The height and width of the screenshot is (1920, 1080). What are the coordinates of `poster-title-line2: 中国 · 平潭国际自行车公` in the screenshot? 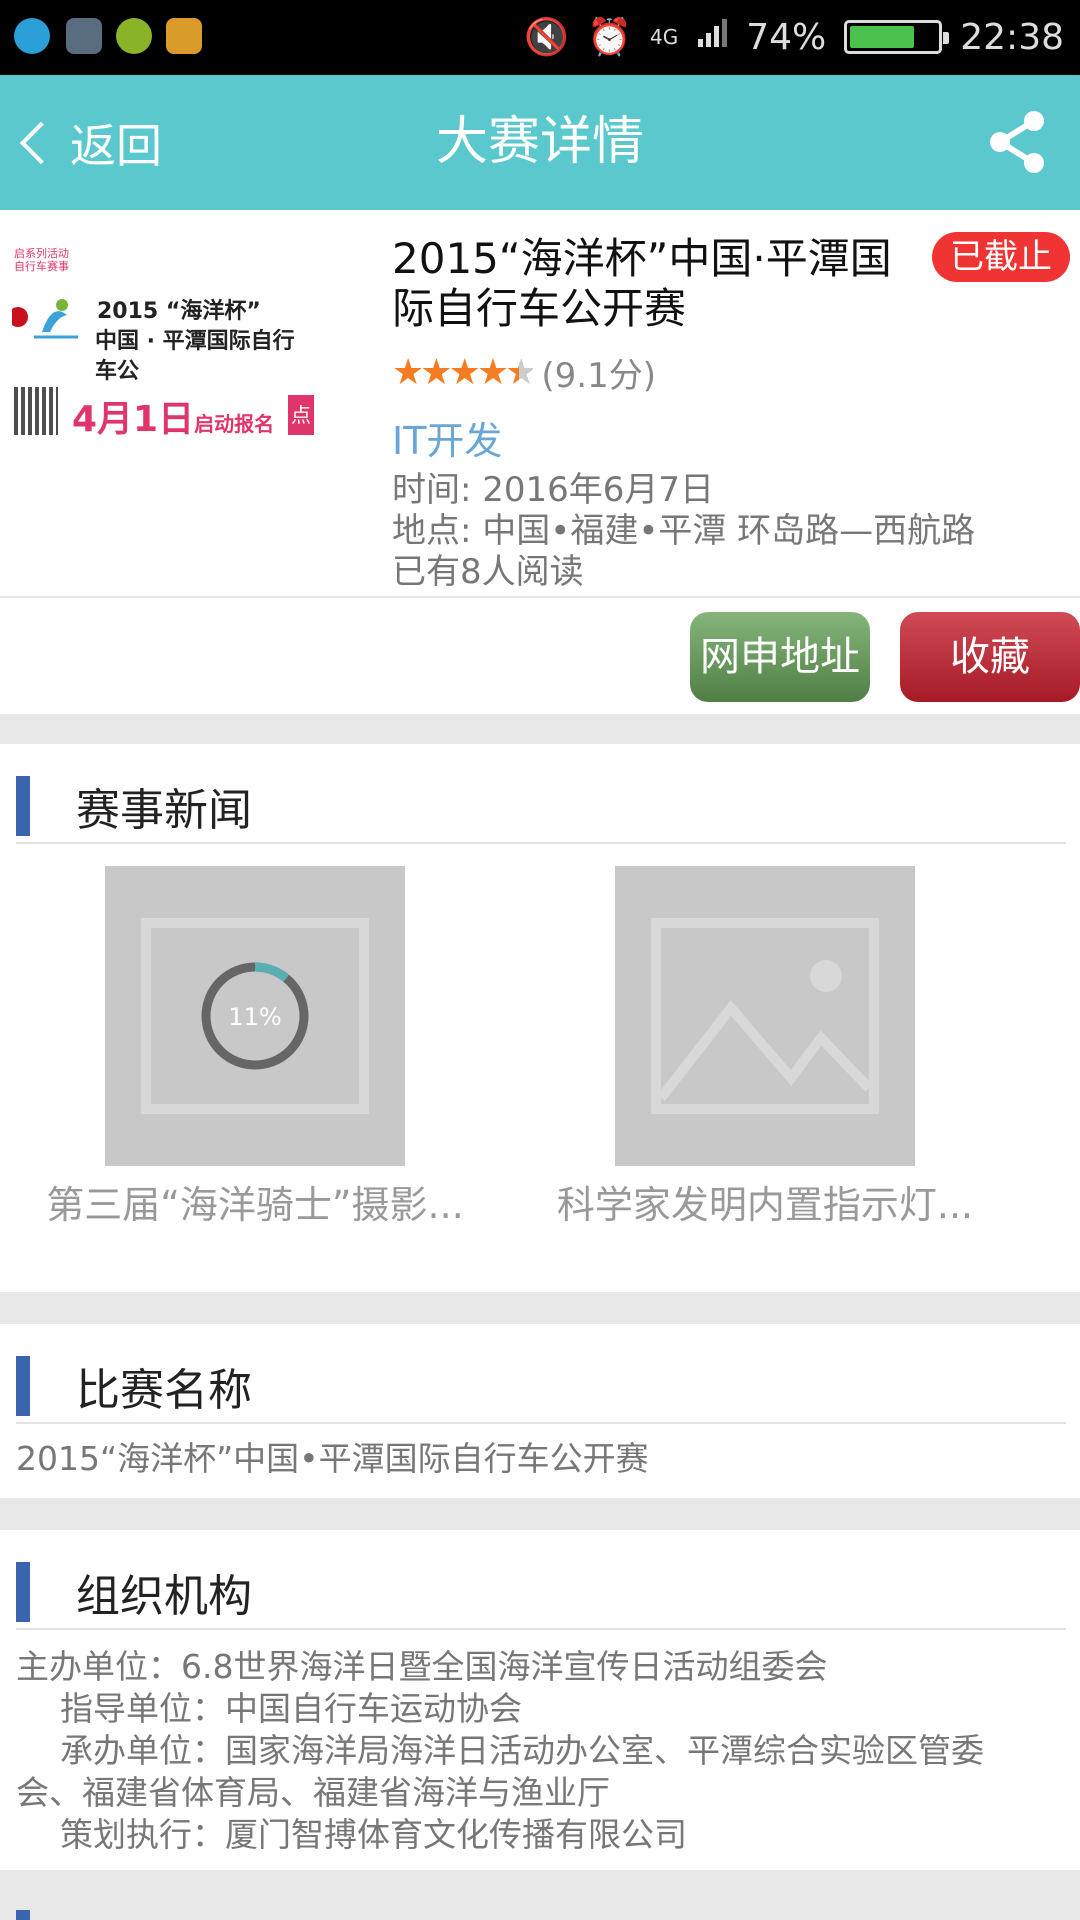 It's located at (195, 356).